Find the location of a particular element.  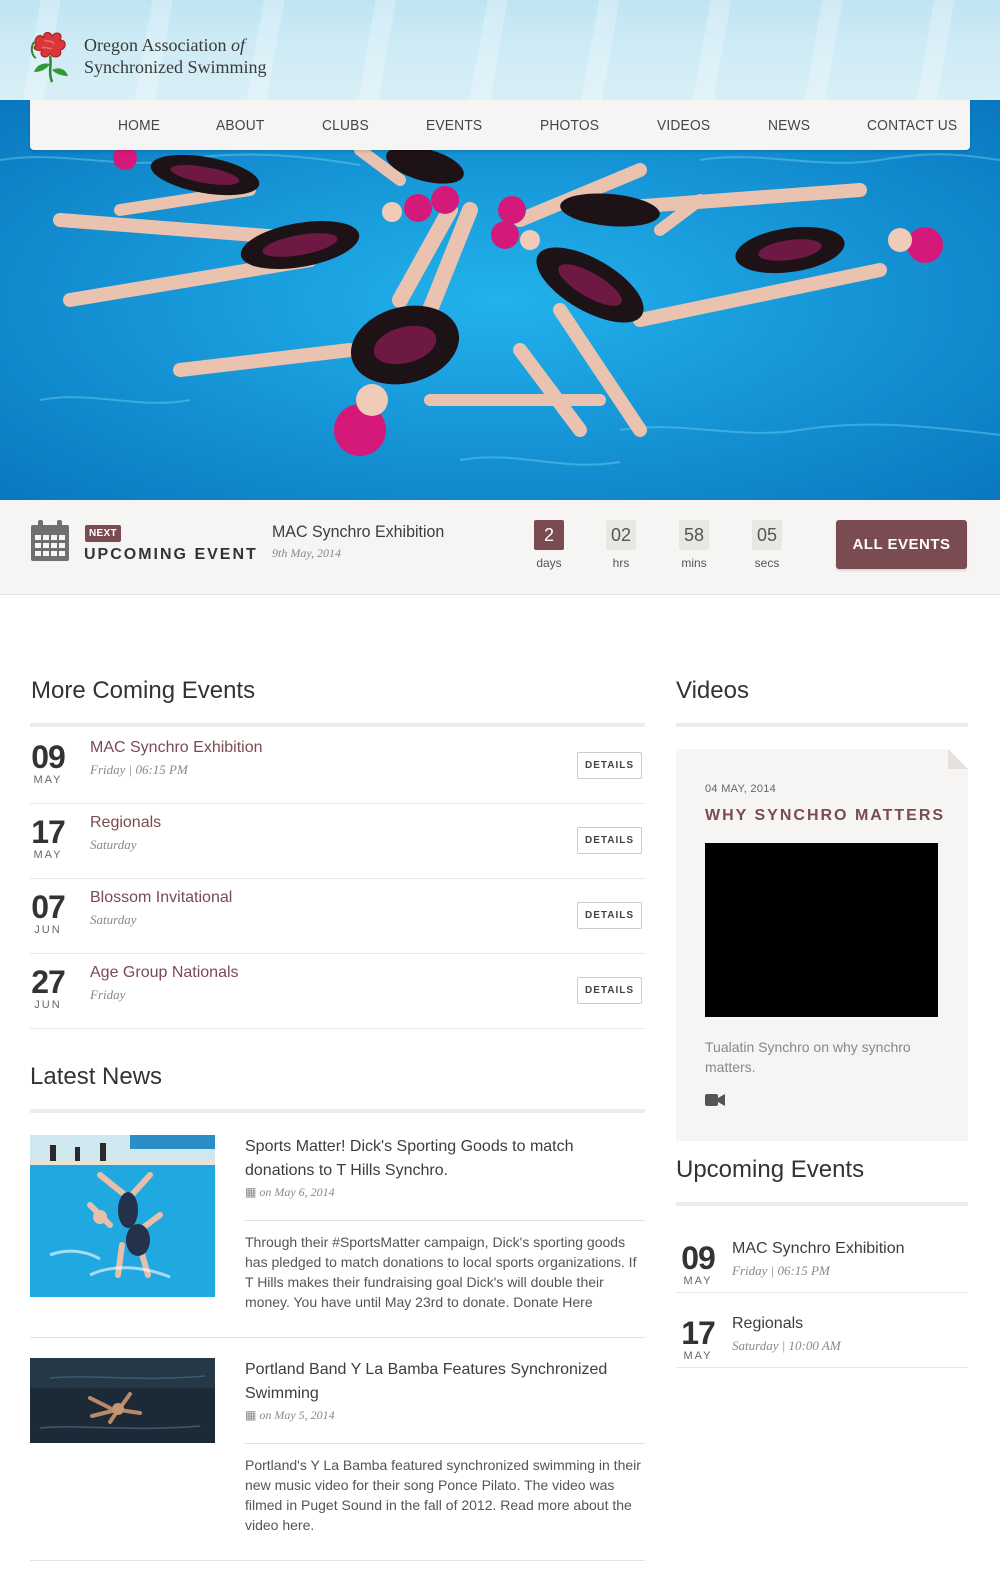

countdown-seconds-label: secs is located at coordinates (767, 563).